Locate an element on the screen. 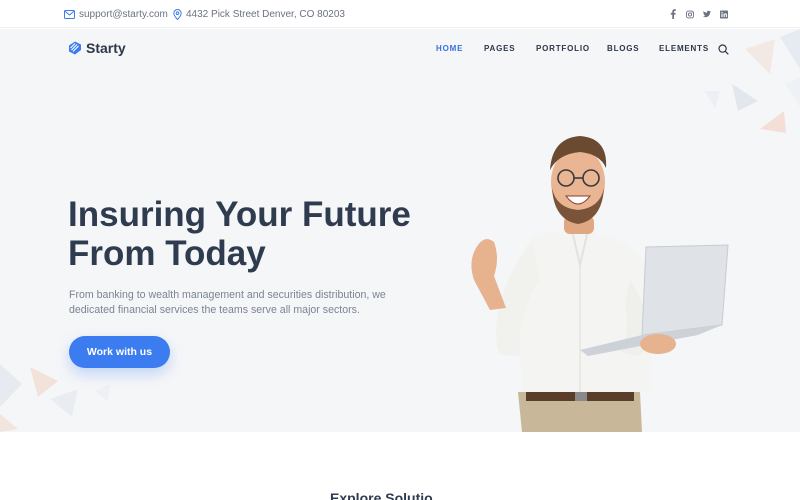  headline-line-1: Insuring Your Future is located at coordinates (239, 214).